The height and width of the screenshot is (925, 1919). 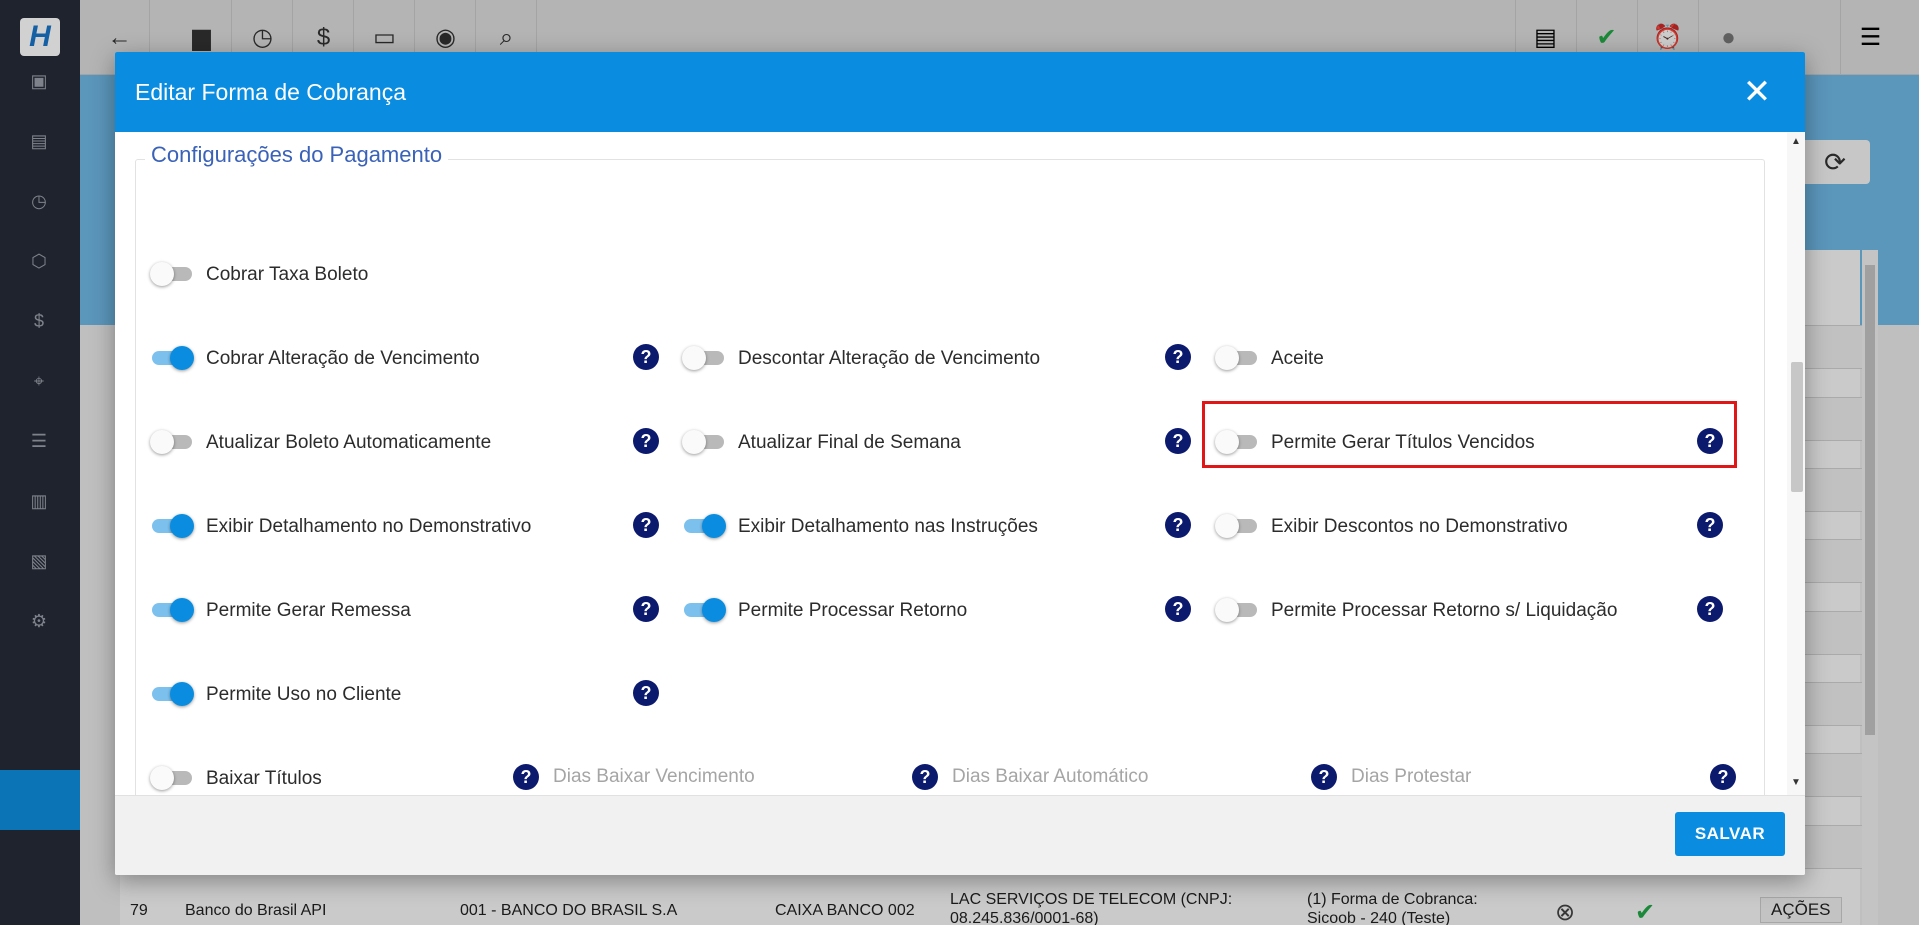 I want to click on option-descontar-alteracao-vencimento: Descontar Alteração de Vencimento, so click(x=892, y=358).